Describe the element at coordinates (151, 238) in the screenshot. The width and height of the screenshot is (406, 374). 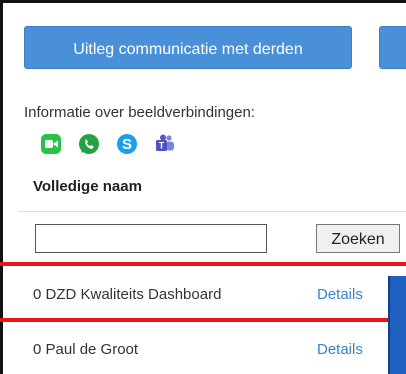
I see `search-input` at that location.